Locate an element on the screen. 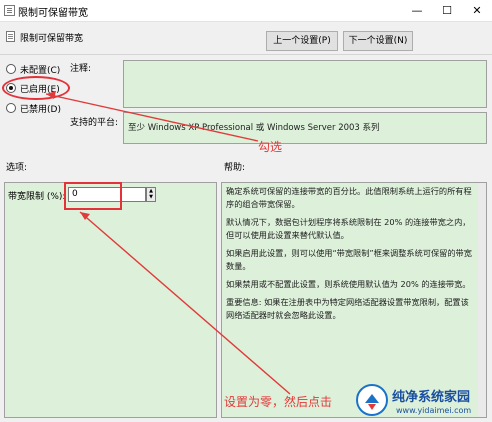  check-annotation: 勾选 is located at coordinates (270, 147).